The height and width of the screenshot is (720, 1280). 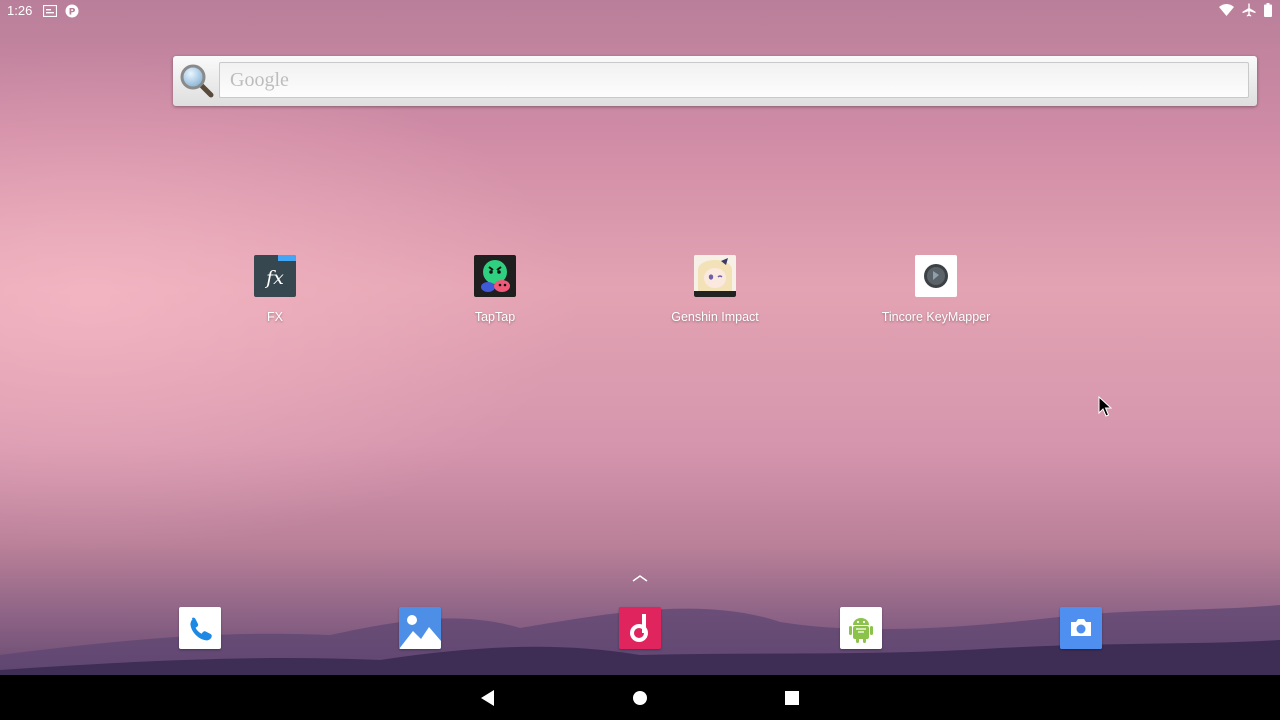 I want to click on status-time: 1:26, so click(x=20, y=10).